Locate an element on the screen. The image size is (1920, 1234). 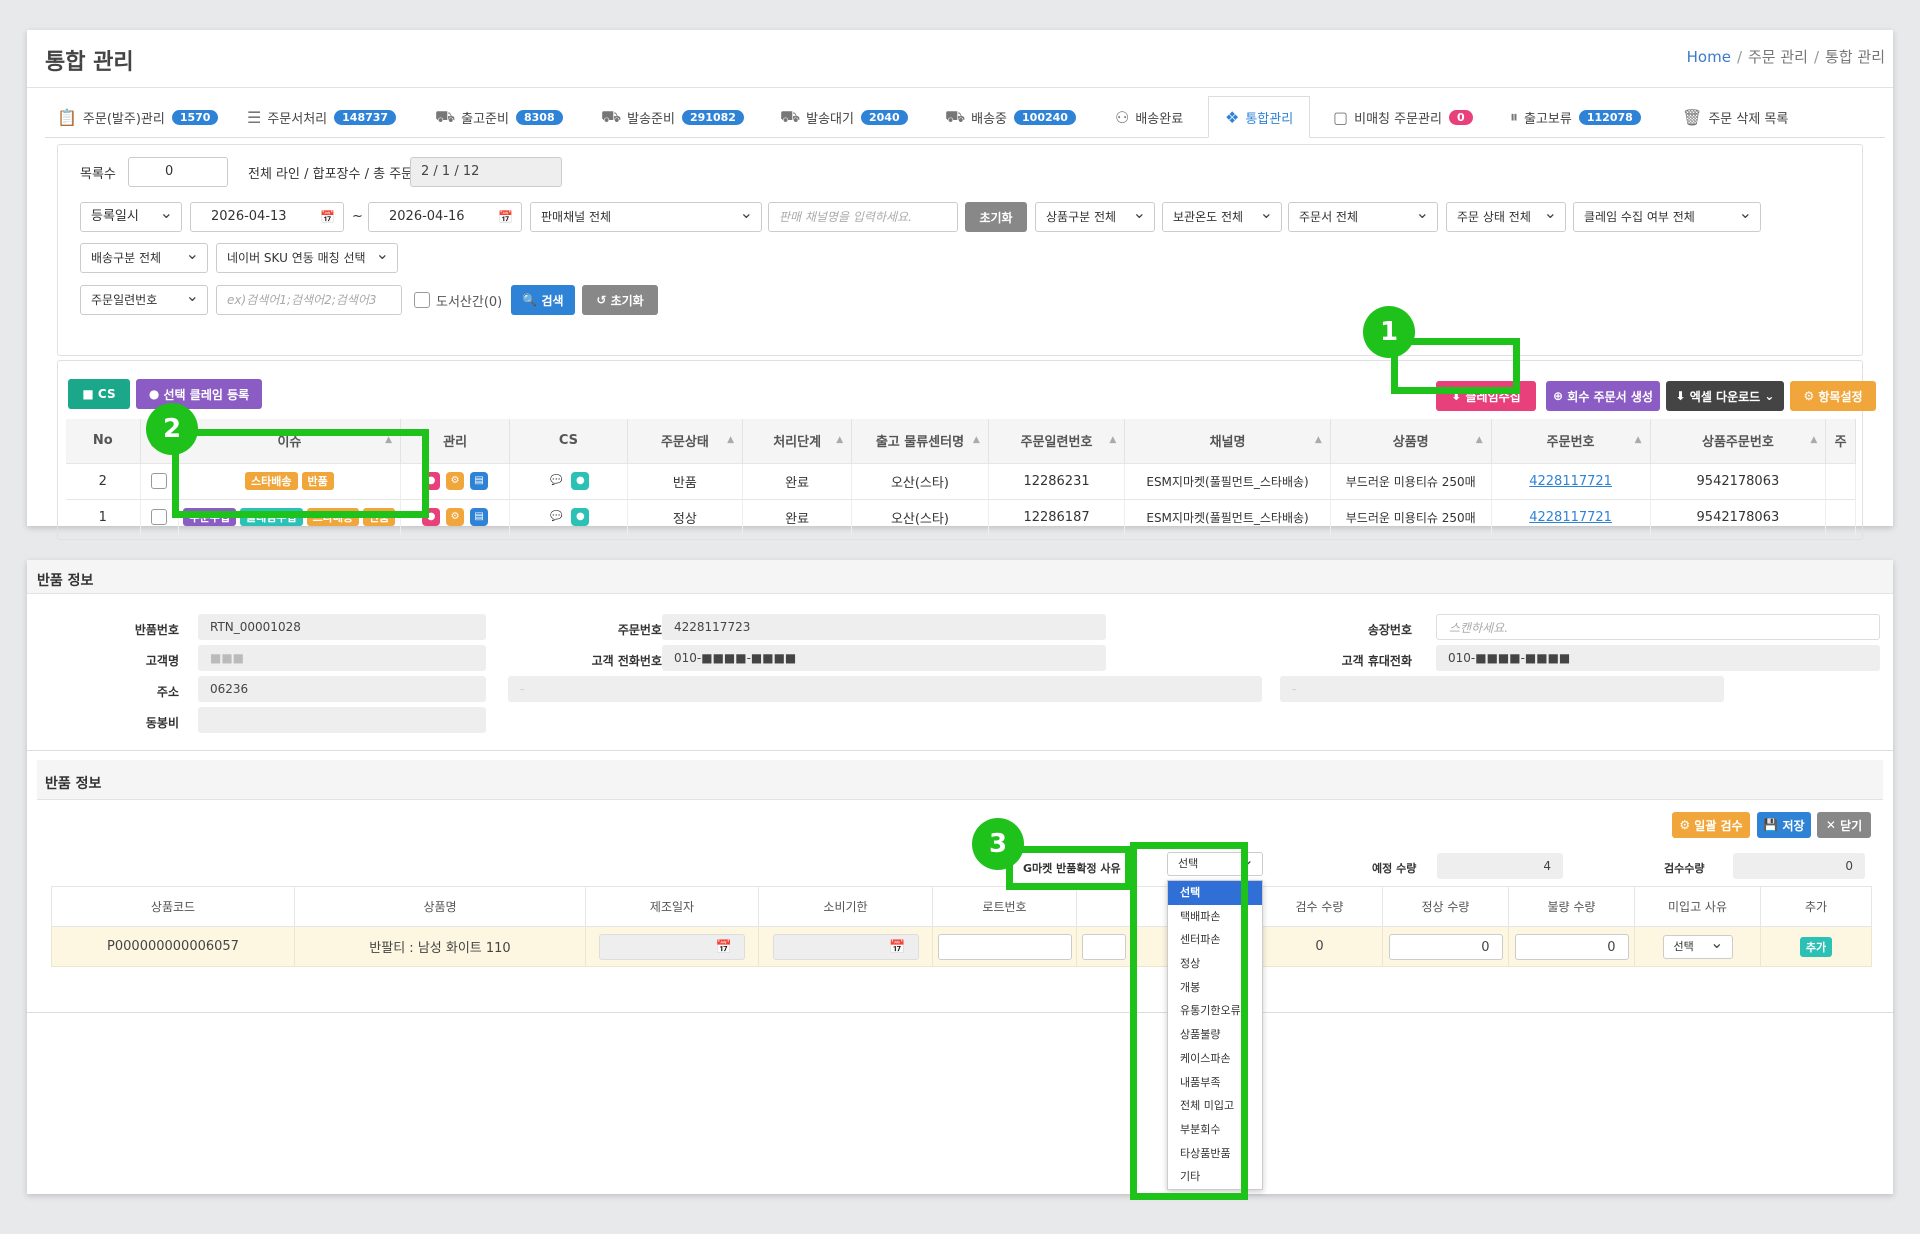
dropdown-option: 택배파손 is located at coordinates (1215, 917).